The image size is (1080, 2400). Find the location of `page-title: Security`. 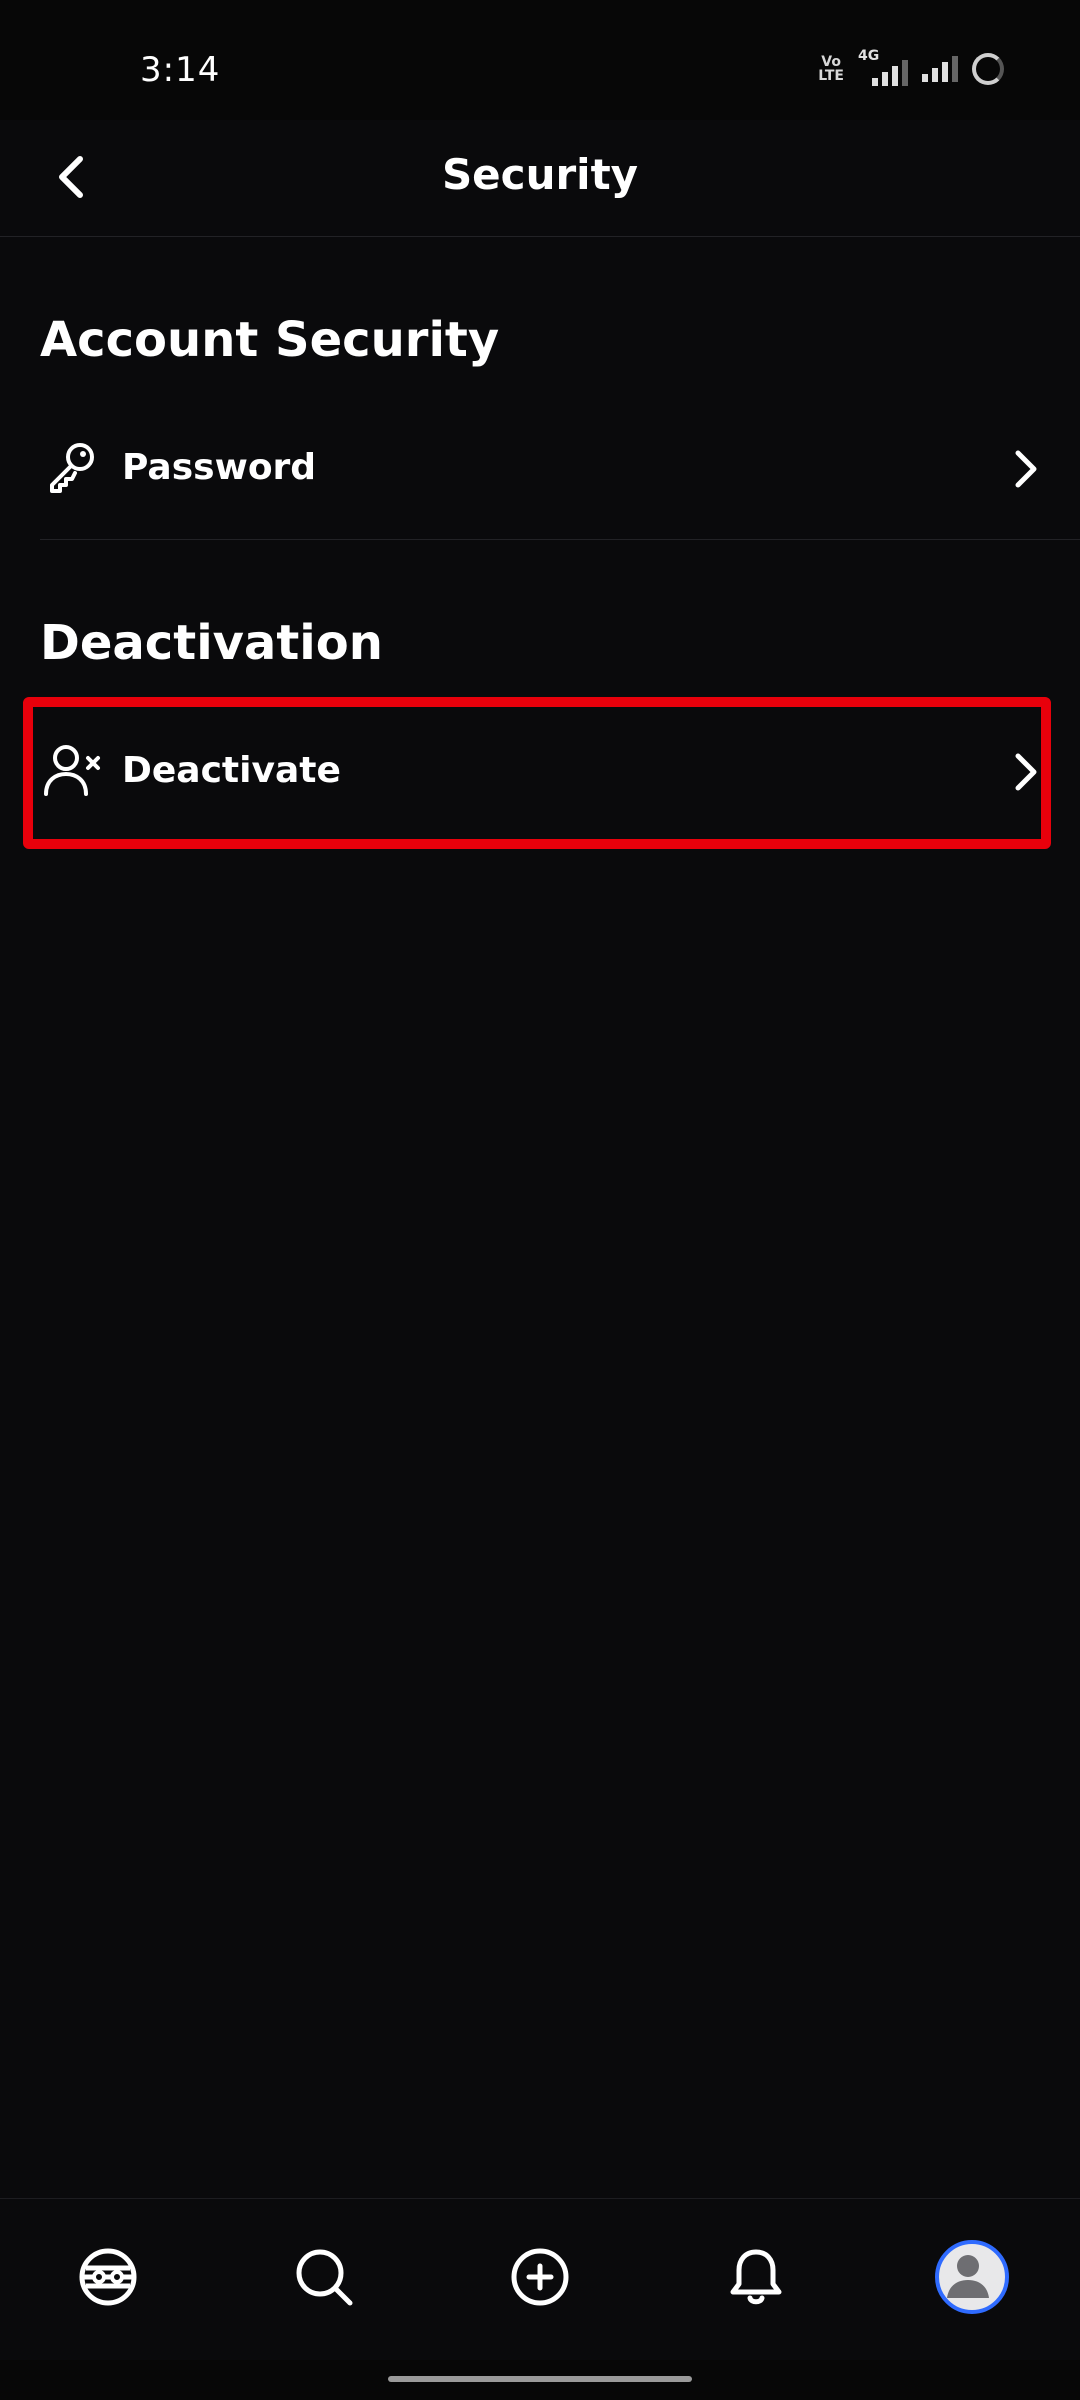

page-title: Security is located at coordinates (540, 174).